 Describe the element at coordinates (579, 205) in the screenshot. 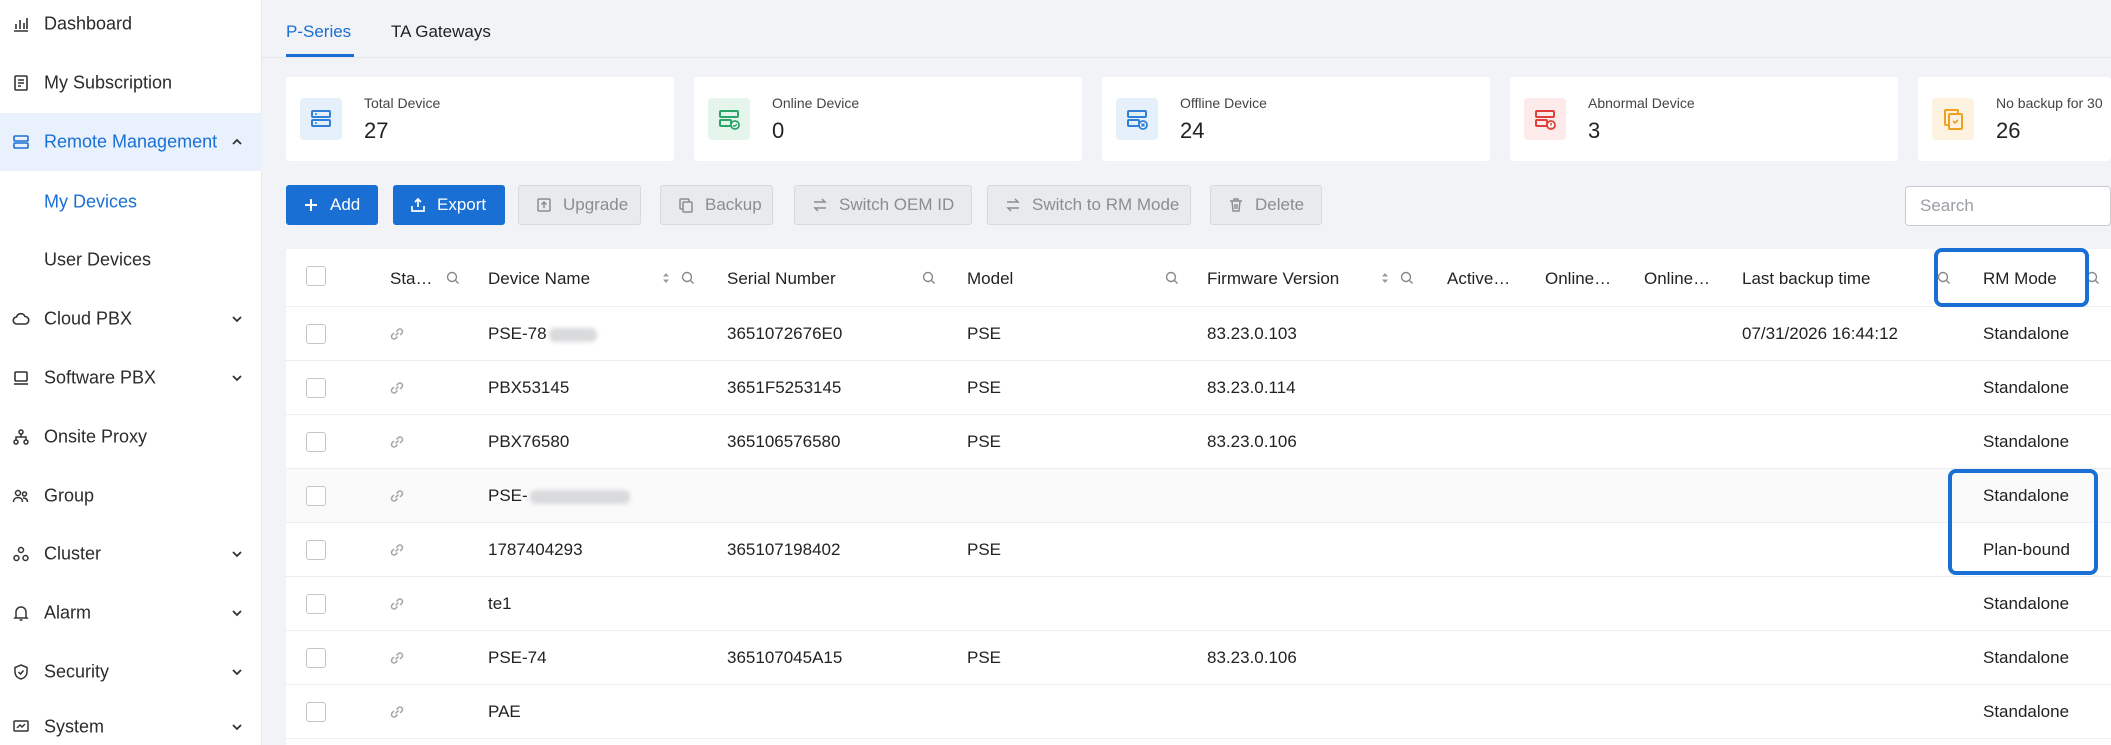

I see `upgrade-button: Upgrade` at that location.